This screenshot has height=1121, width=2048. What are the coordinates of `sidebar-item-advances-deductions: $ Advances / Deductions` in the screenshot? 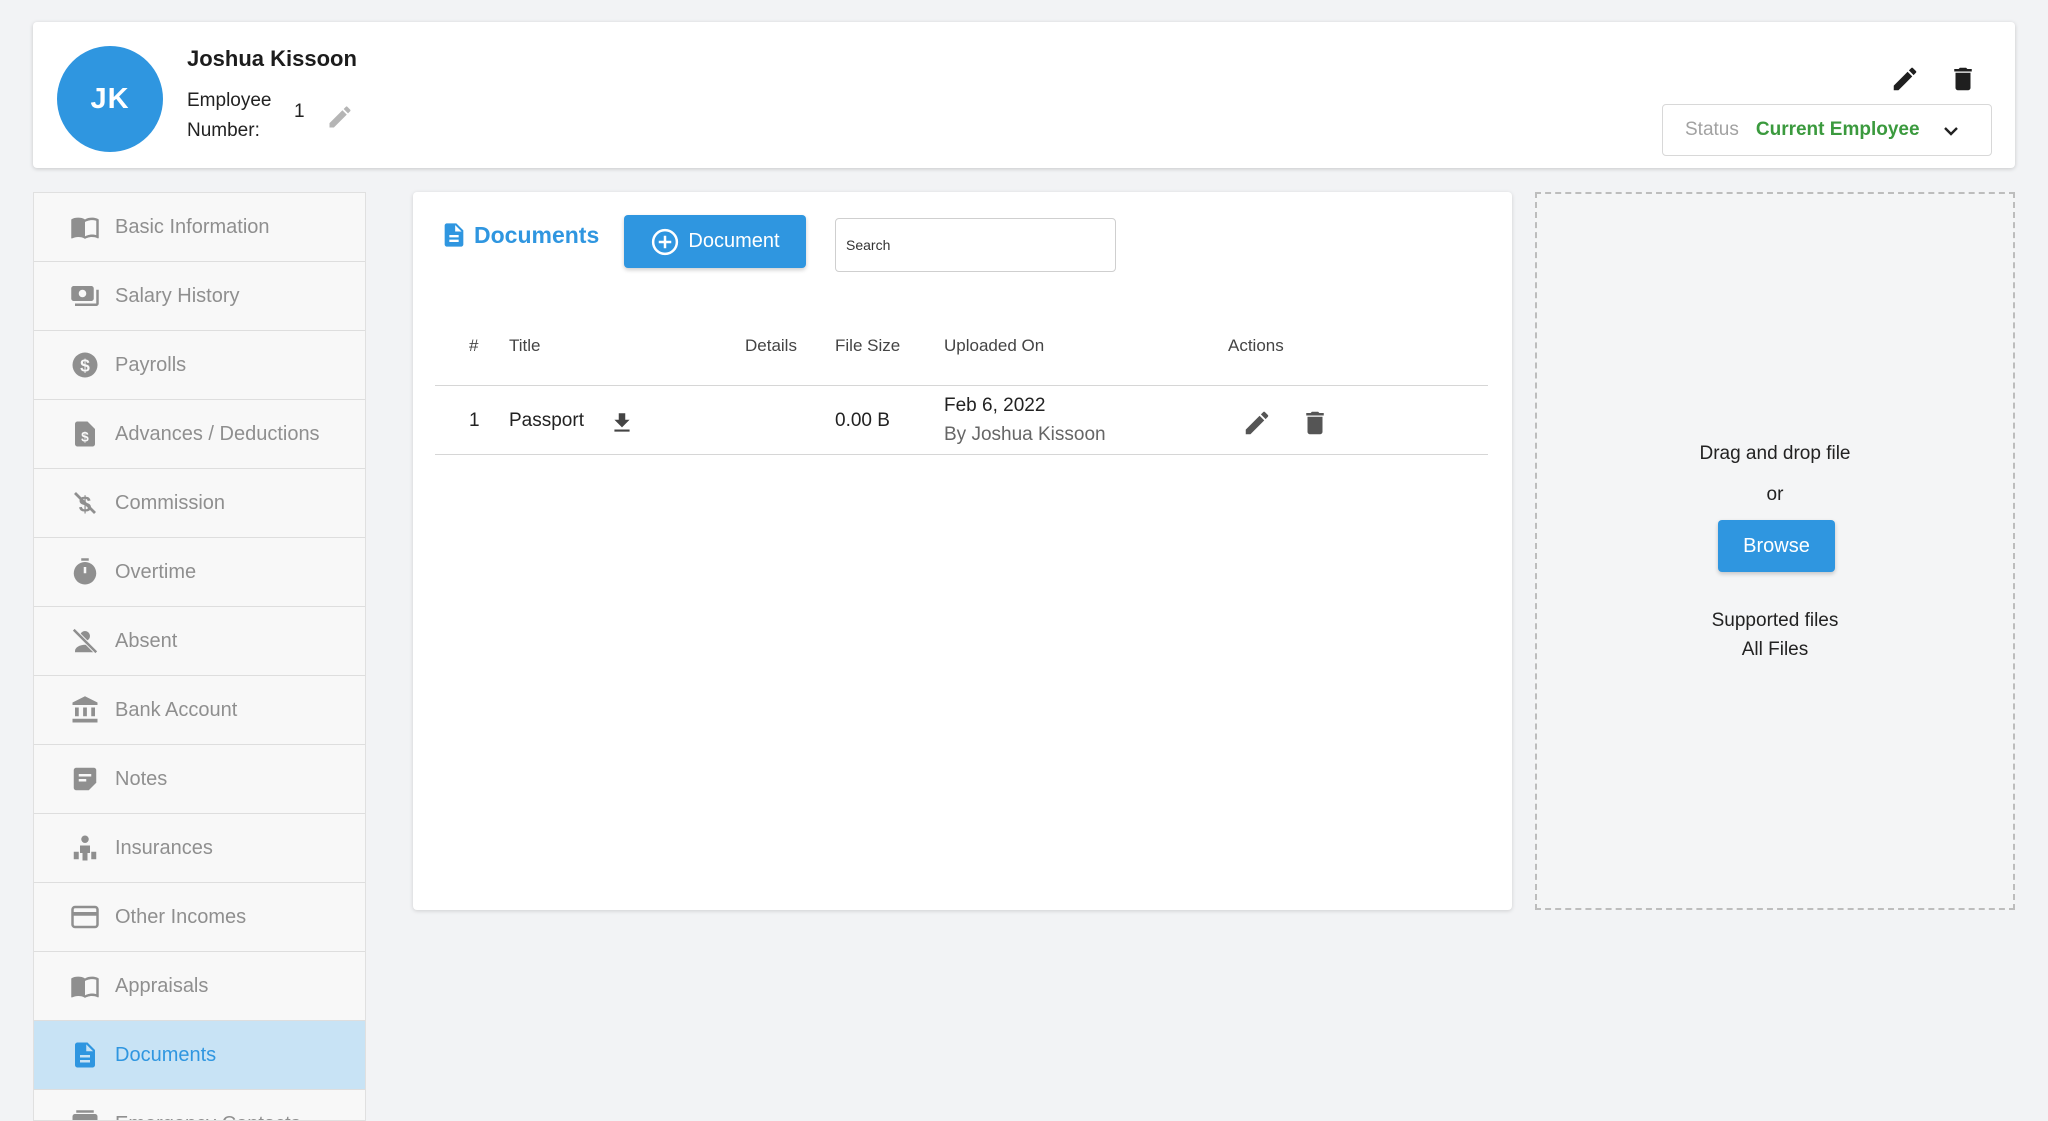 It's located at (199, 434).